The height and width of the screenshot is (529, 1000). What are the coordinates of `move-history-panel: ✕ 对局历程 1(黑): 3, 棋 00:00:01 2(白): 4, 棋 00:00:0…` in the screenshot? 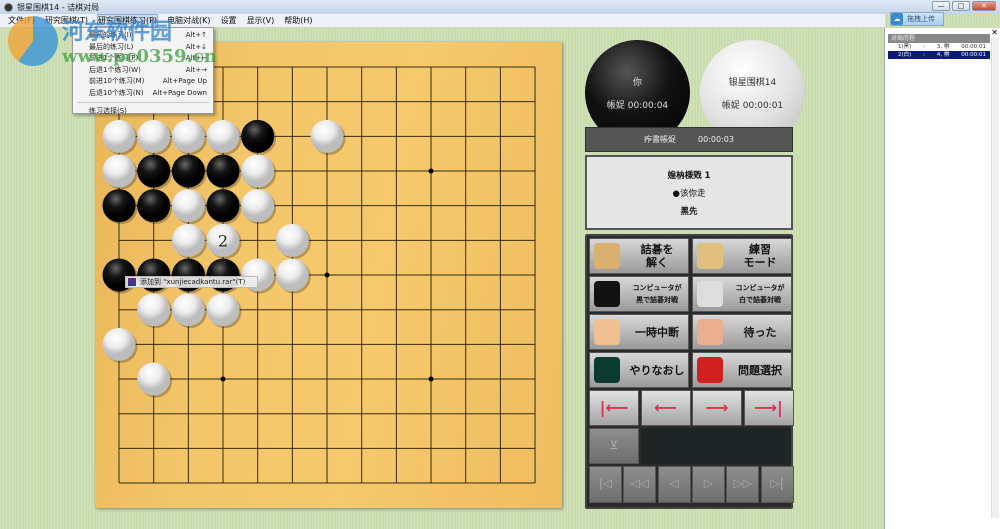 It's located at (942, 278).